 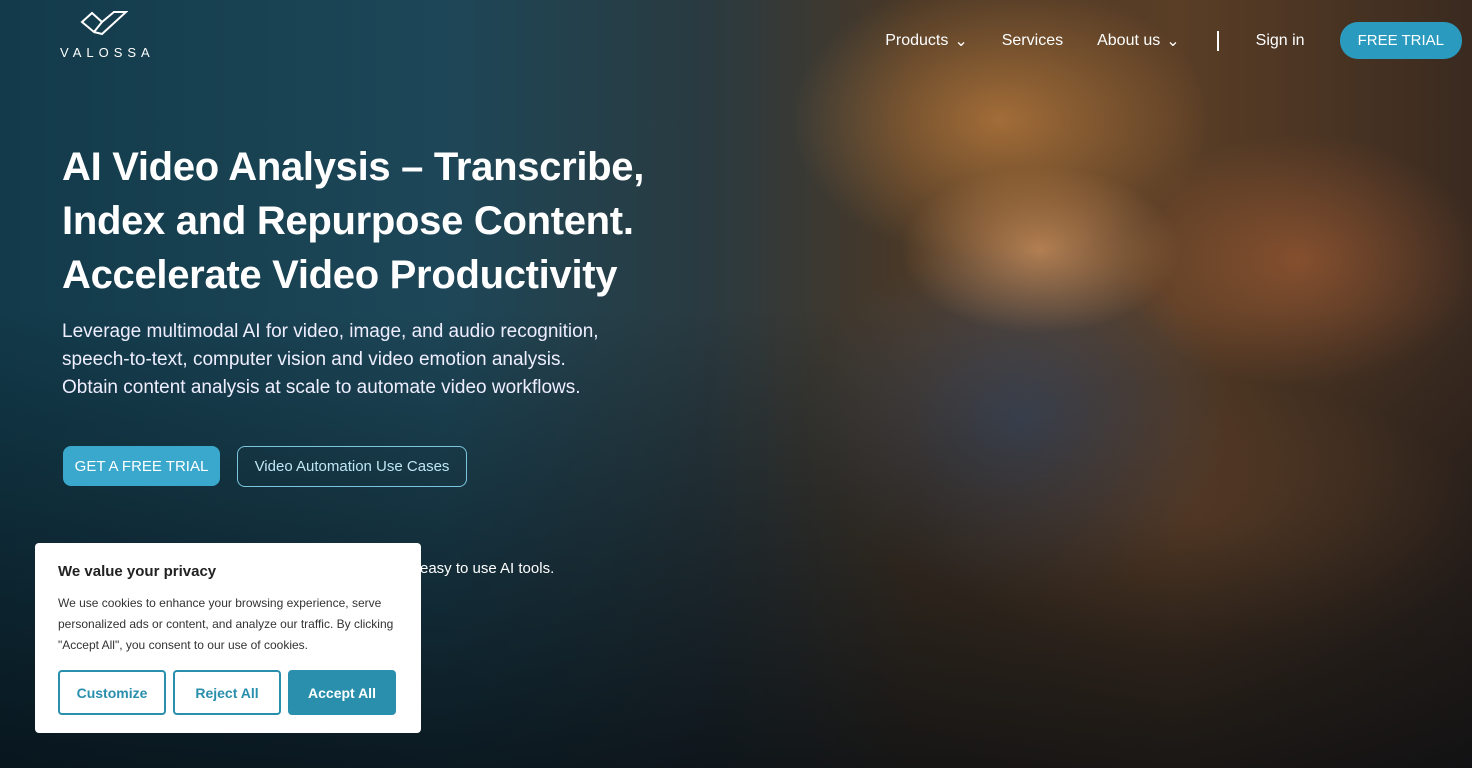 What do you see at coordinates (137, 571) in the screenshot?
I see `cookie-title: We value your privacy` at bounding box center [137, 571].